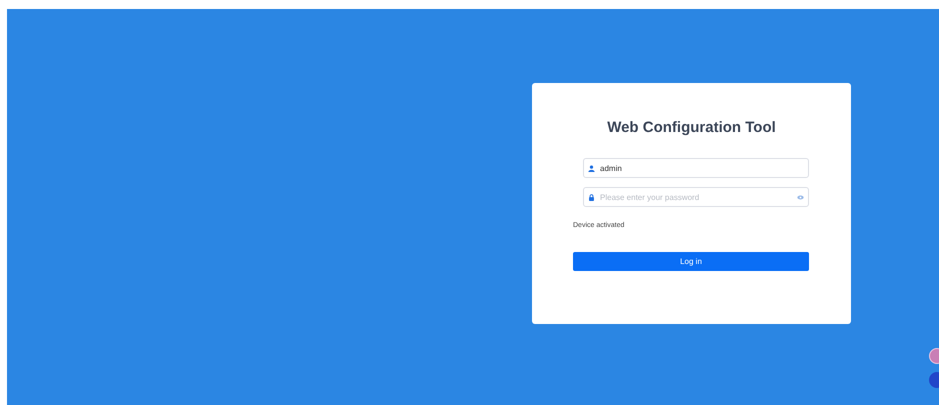 The height and width of the screenshot is (405, 939). Describe the element at coordinates (591, 197) in the screenshot. I see `lock-icon` at that location.